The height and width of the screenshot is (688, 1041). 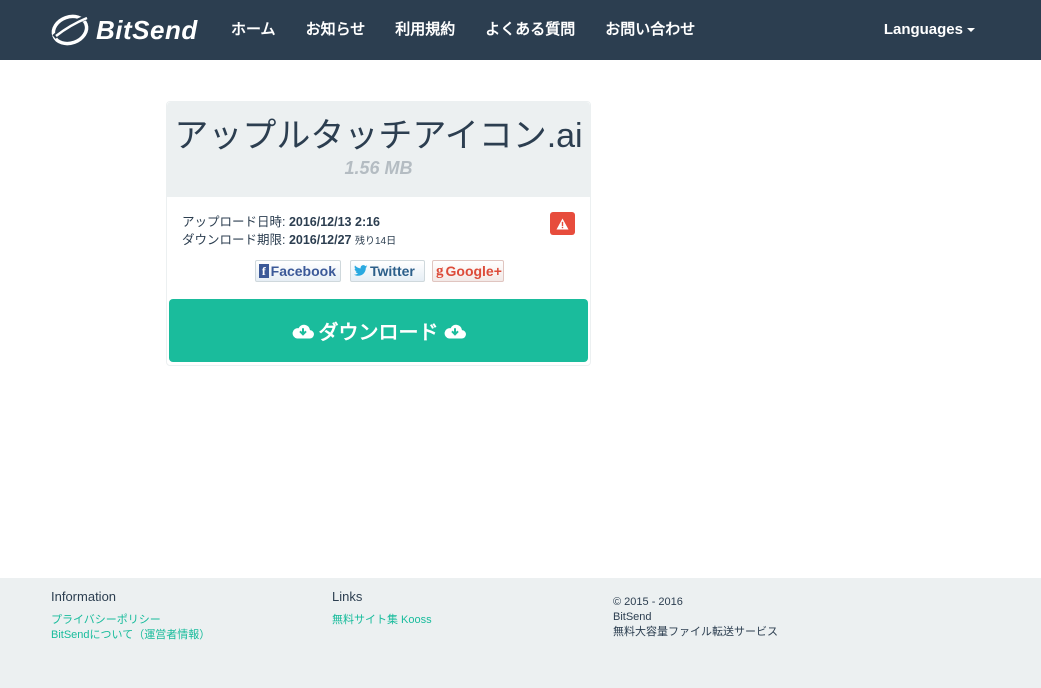 What do you see at coordinates (440, 271) in the screenshot?
I see `google-icon: g` at bounding box center [440, 271].